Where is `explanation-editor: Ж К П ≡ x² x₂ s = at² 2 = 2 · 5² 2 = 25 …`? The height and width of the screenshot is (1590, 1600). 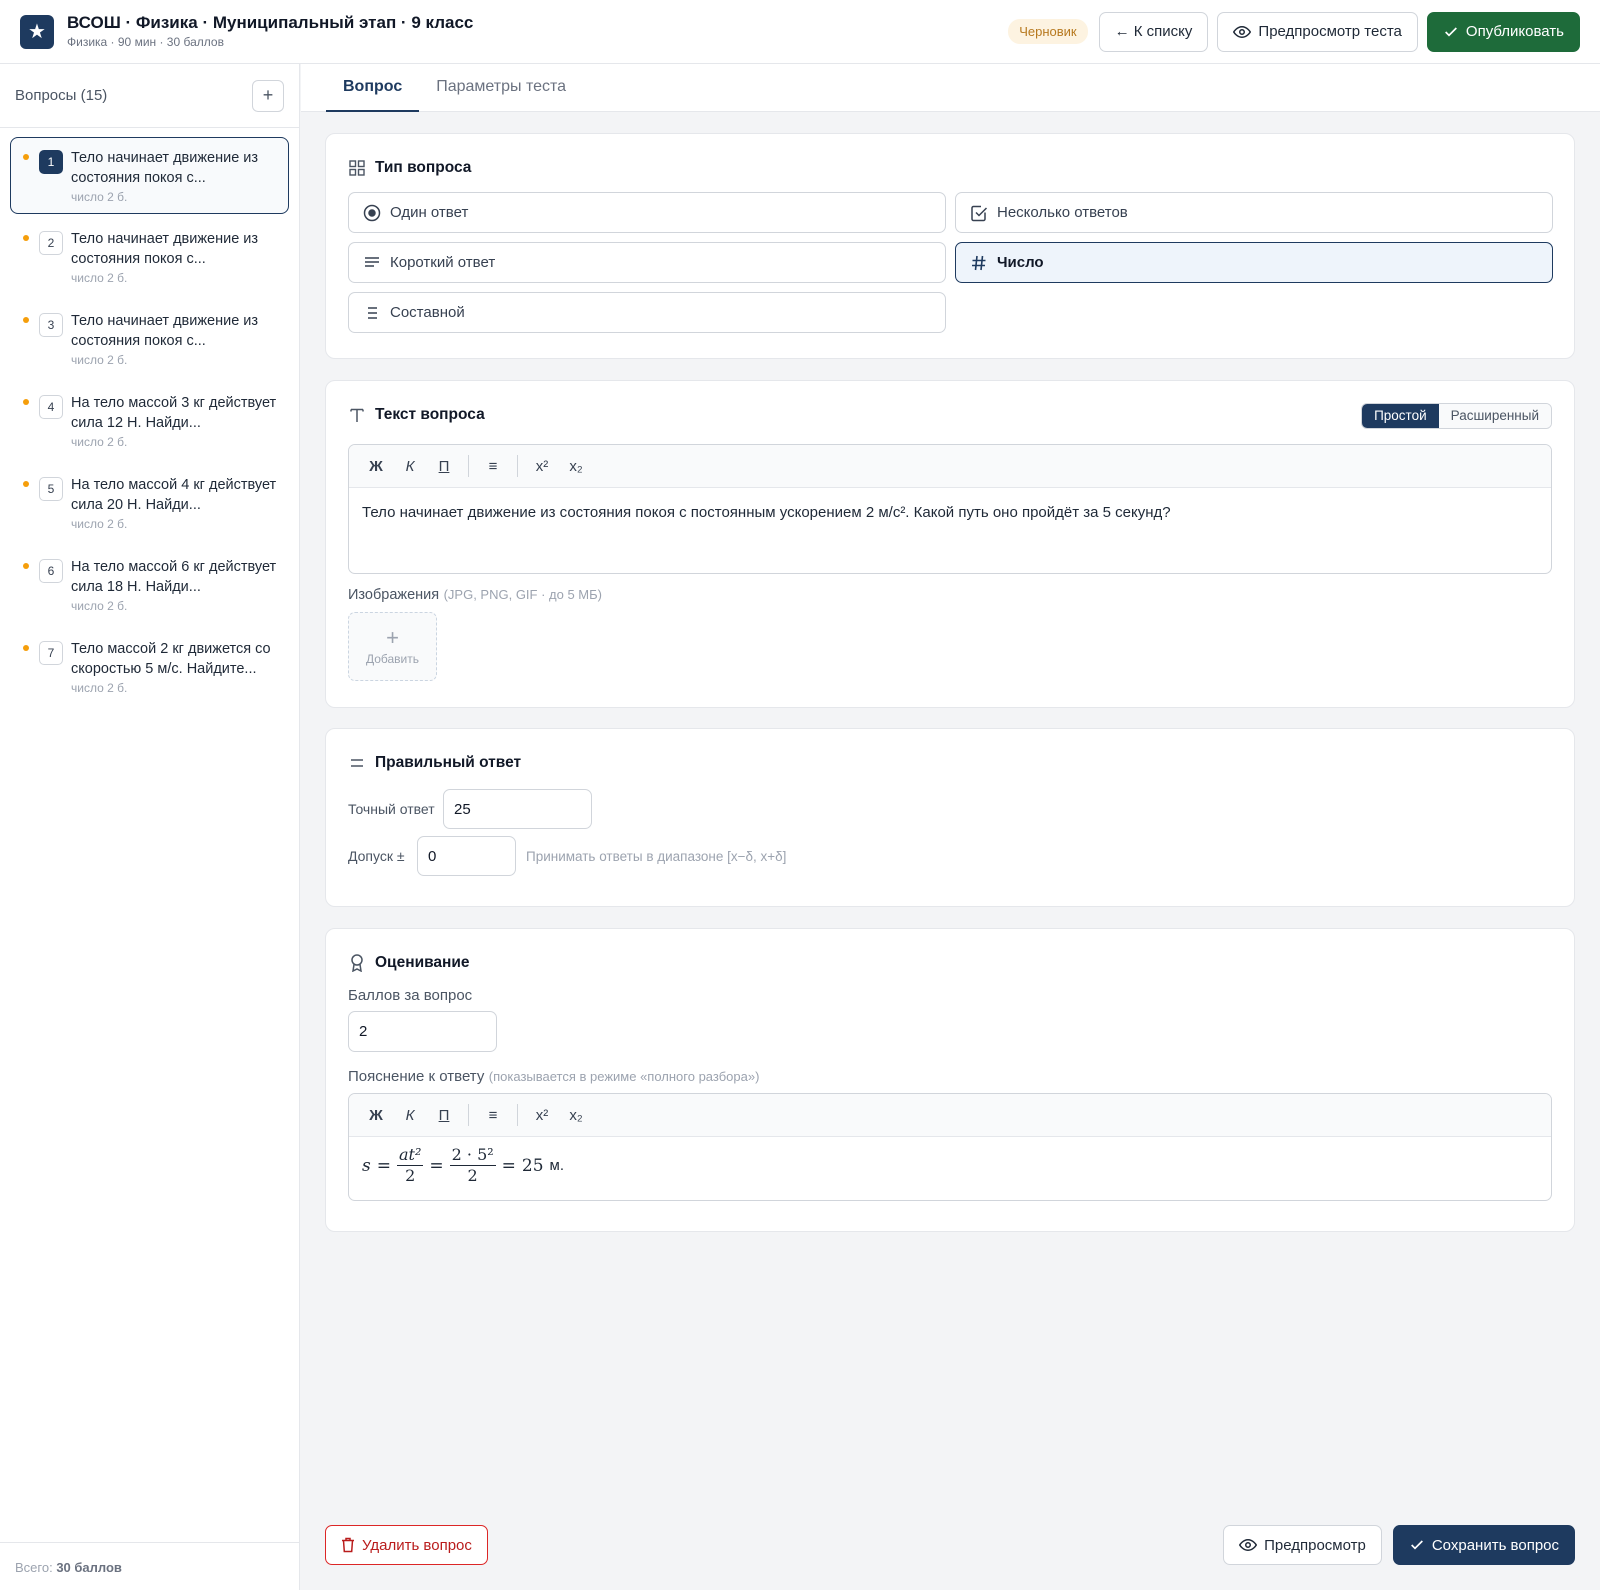
explanation-editor: Ж К П ≡ x² x₂ s = at² 2 = 2 · 5² 2 = 25 … is located at coordinates (950, 1147).